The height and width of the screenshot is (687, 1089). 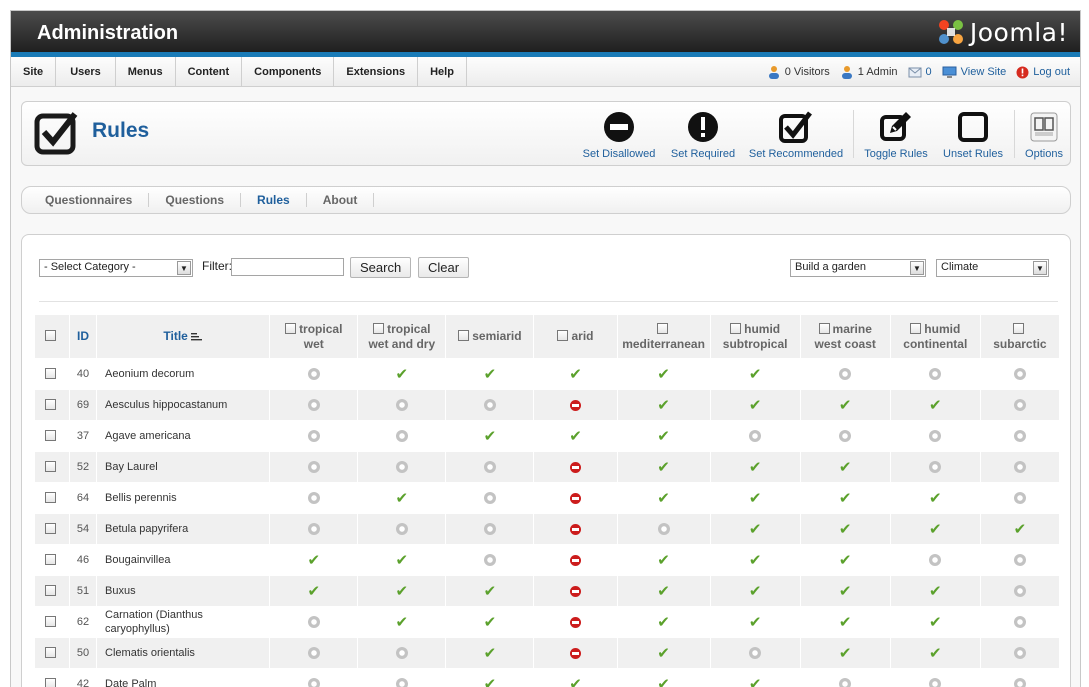 I want to click on filter-input, so click(x=287, y=267).